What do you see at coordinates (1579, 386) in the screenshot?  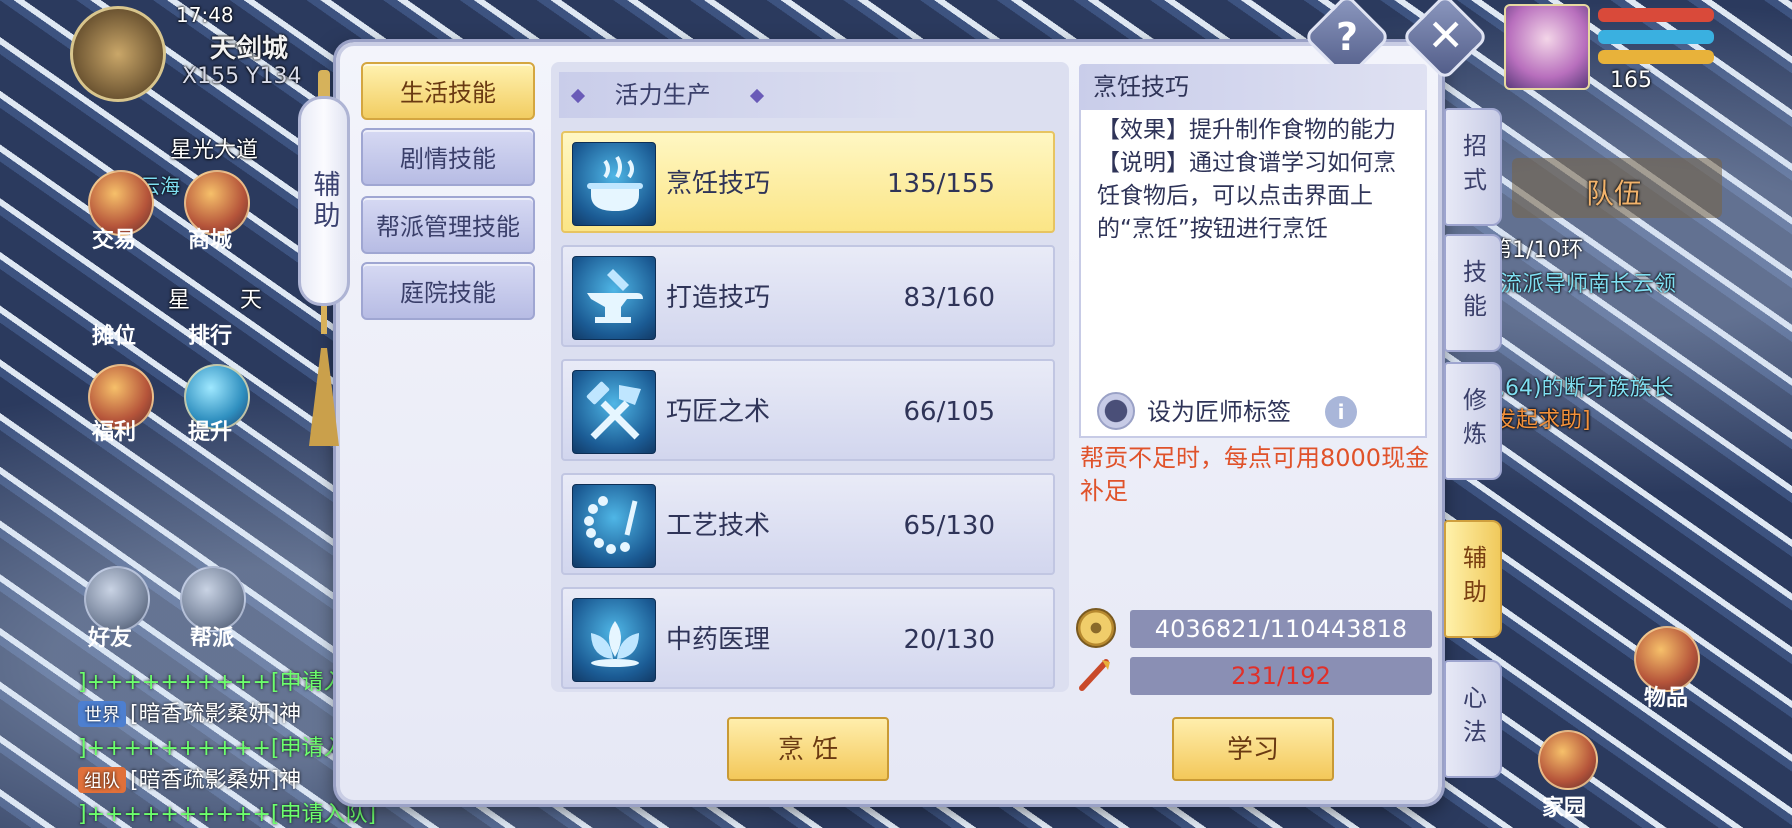 I see `event-line-1: 2,64)的断牙族族长` at bounding box center [1579, 386].